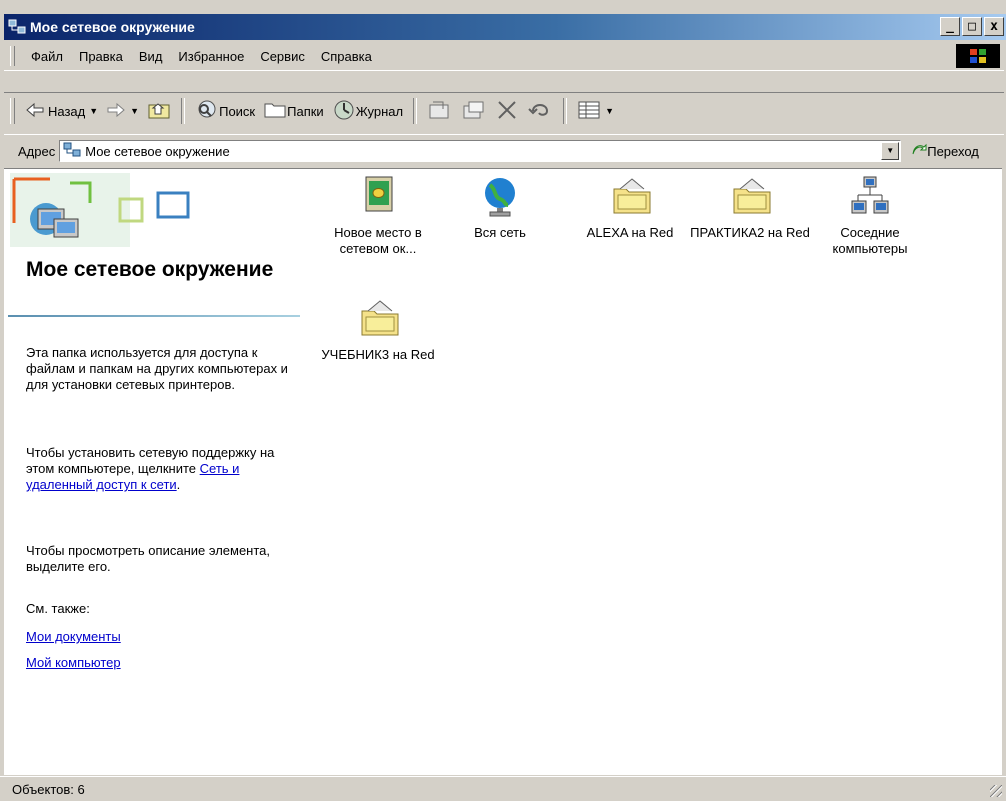 The height and width of the screenshot is (801, 1006). What do you see at coordinates (750, 232) in the screenshot?
I see `item-label: ПРАКТИКА2 на Red` at bounding box center [750, 232].